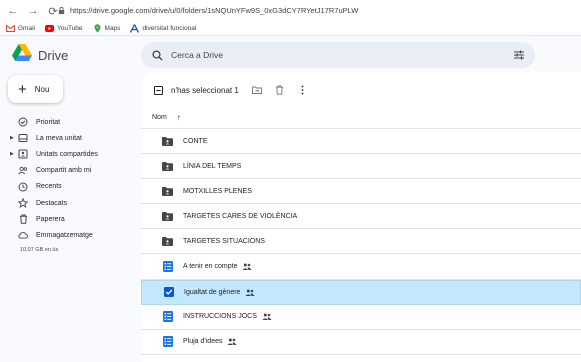  I want to click on sidebar-item-storage: Emmagatzematge, so click(70, 235).